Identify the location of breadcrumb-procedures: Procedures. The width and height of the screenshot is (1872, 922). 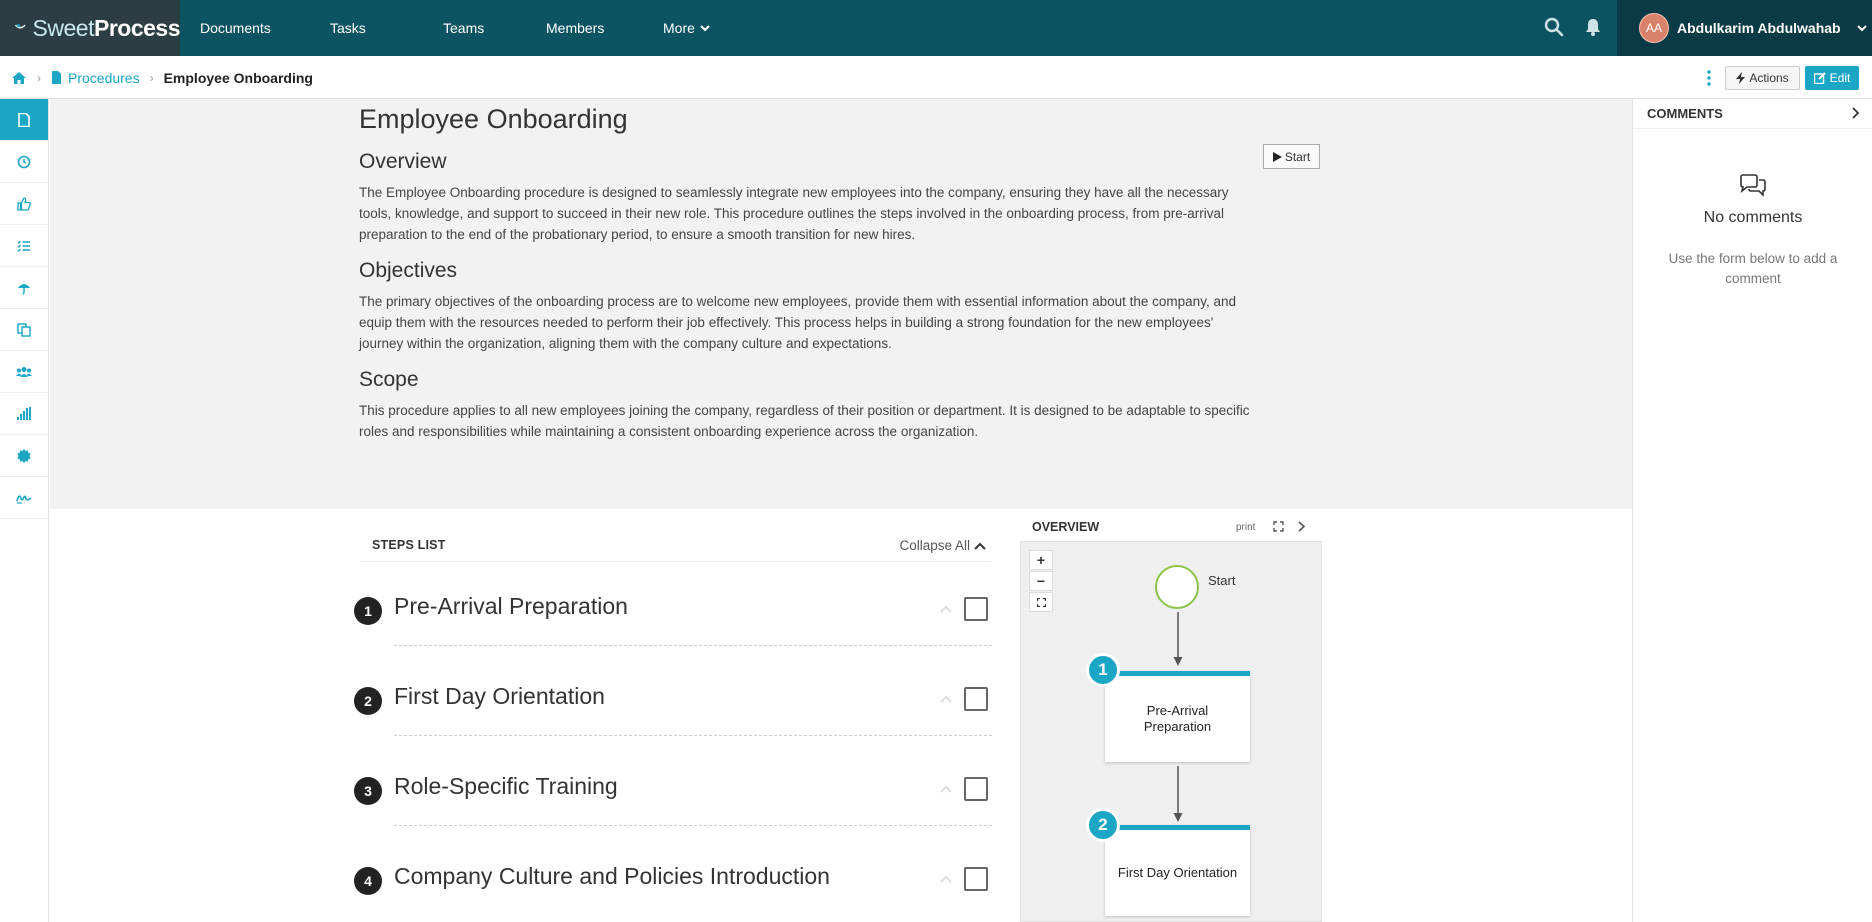
(95, 78).